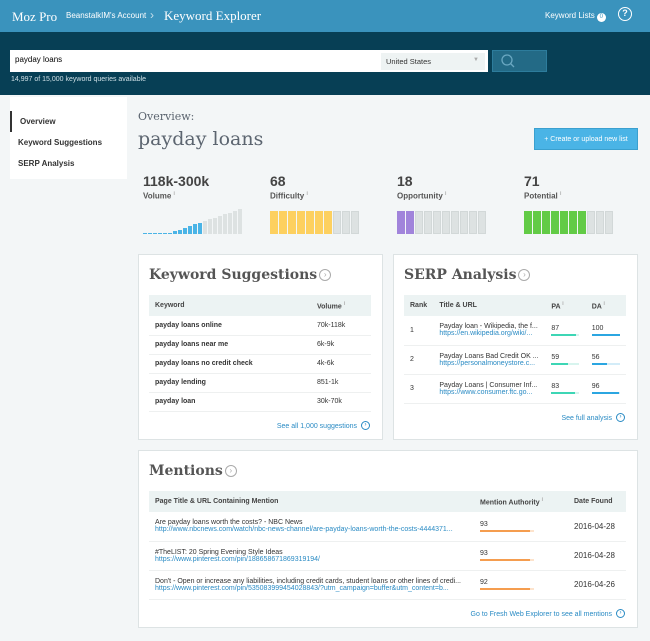 The height and width of the screenshot is (641, 650). What do you see at coordinates (311, 501) in the screenshot?
I see `col-page: Page Title & URL Containing Mention` at bounding box center [311, 501].